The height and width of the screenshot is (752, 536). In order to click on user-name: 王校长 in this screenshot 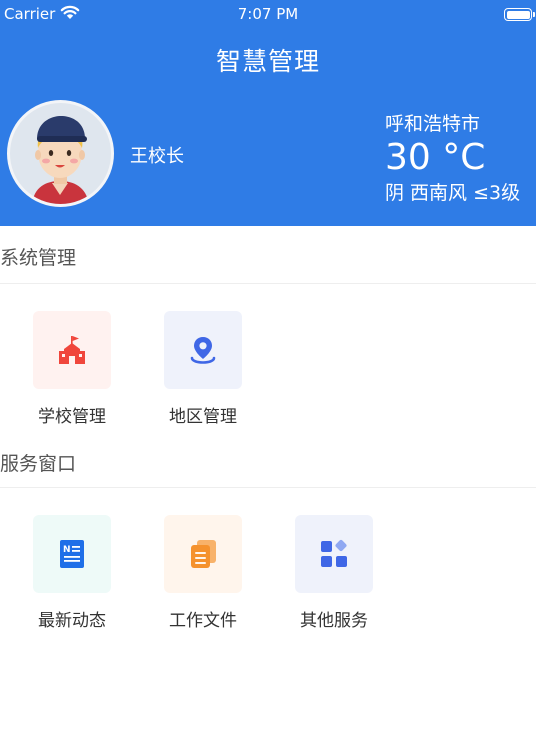, I will do `click(157, 156)`.